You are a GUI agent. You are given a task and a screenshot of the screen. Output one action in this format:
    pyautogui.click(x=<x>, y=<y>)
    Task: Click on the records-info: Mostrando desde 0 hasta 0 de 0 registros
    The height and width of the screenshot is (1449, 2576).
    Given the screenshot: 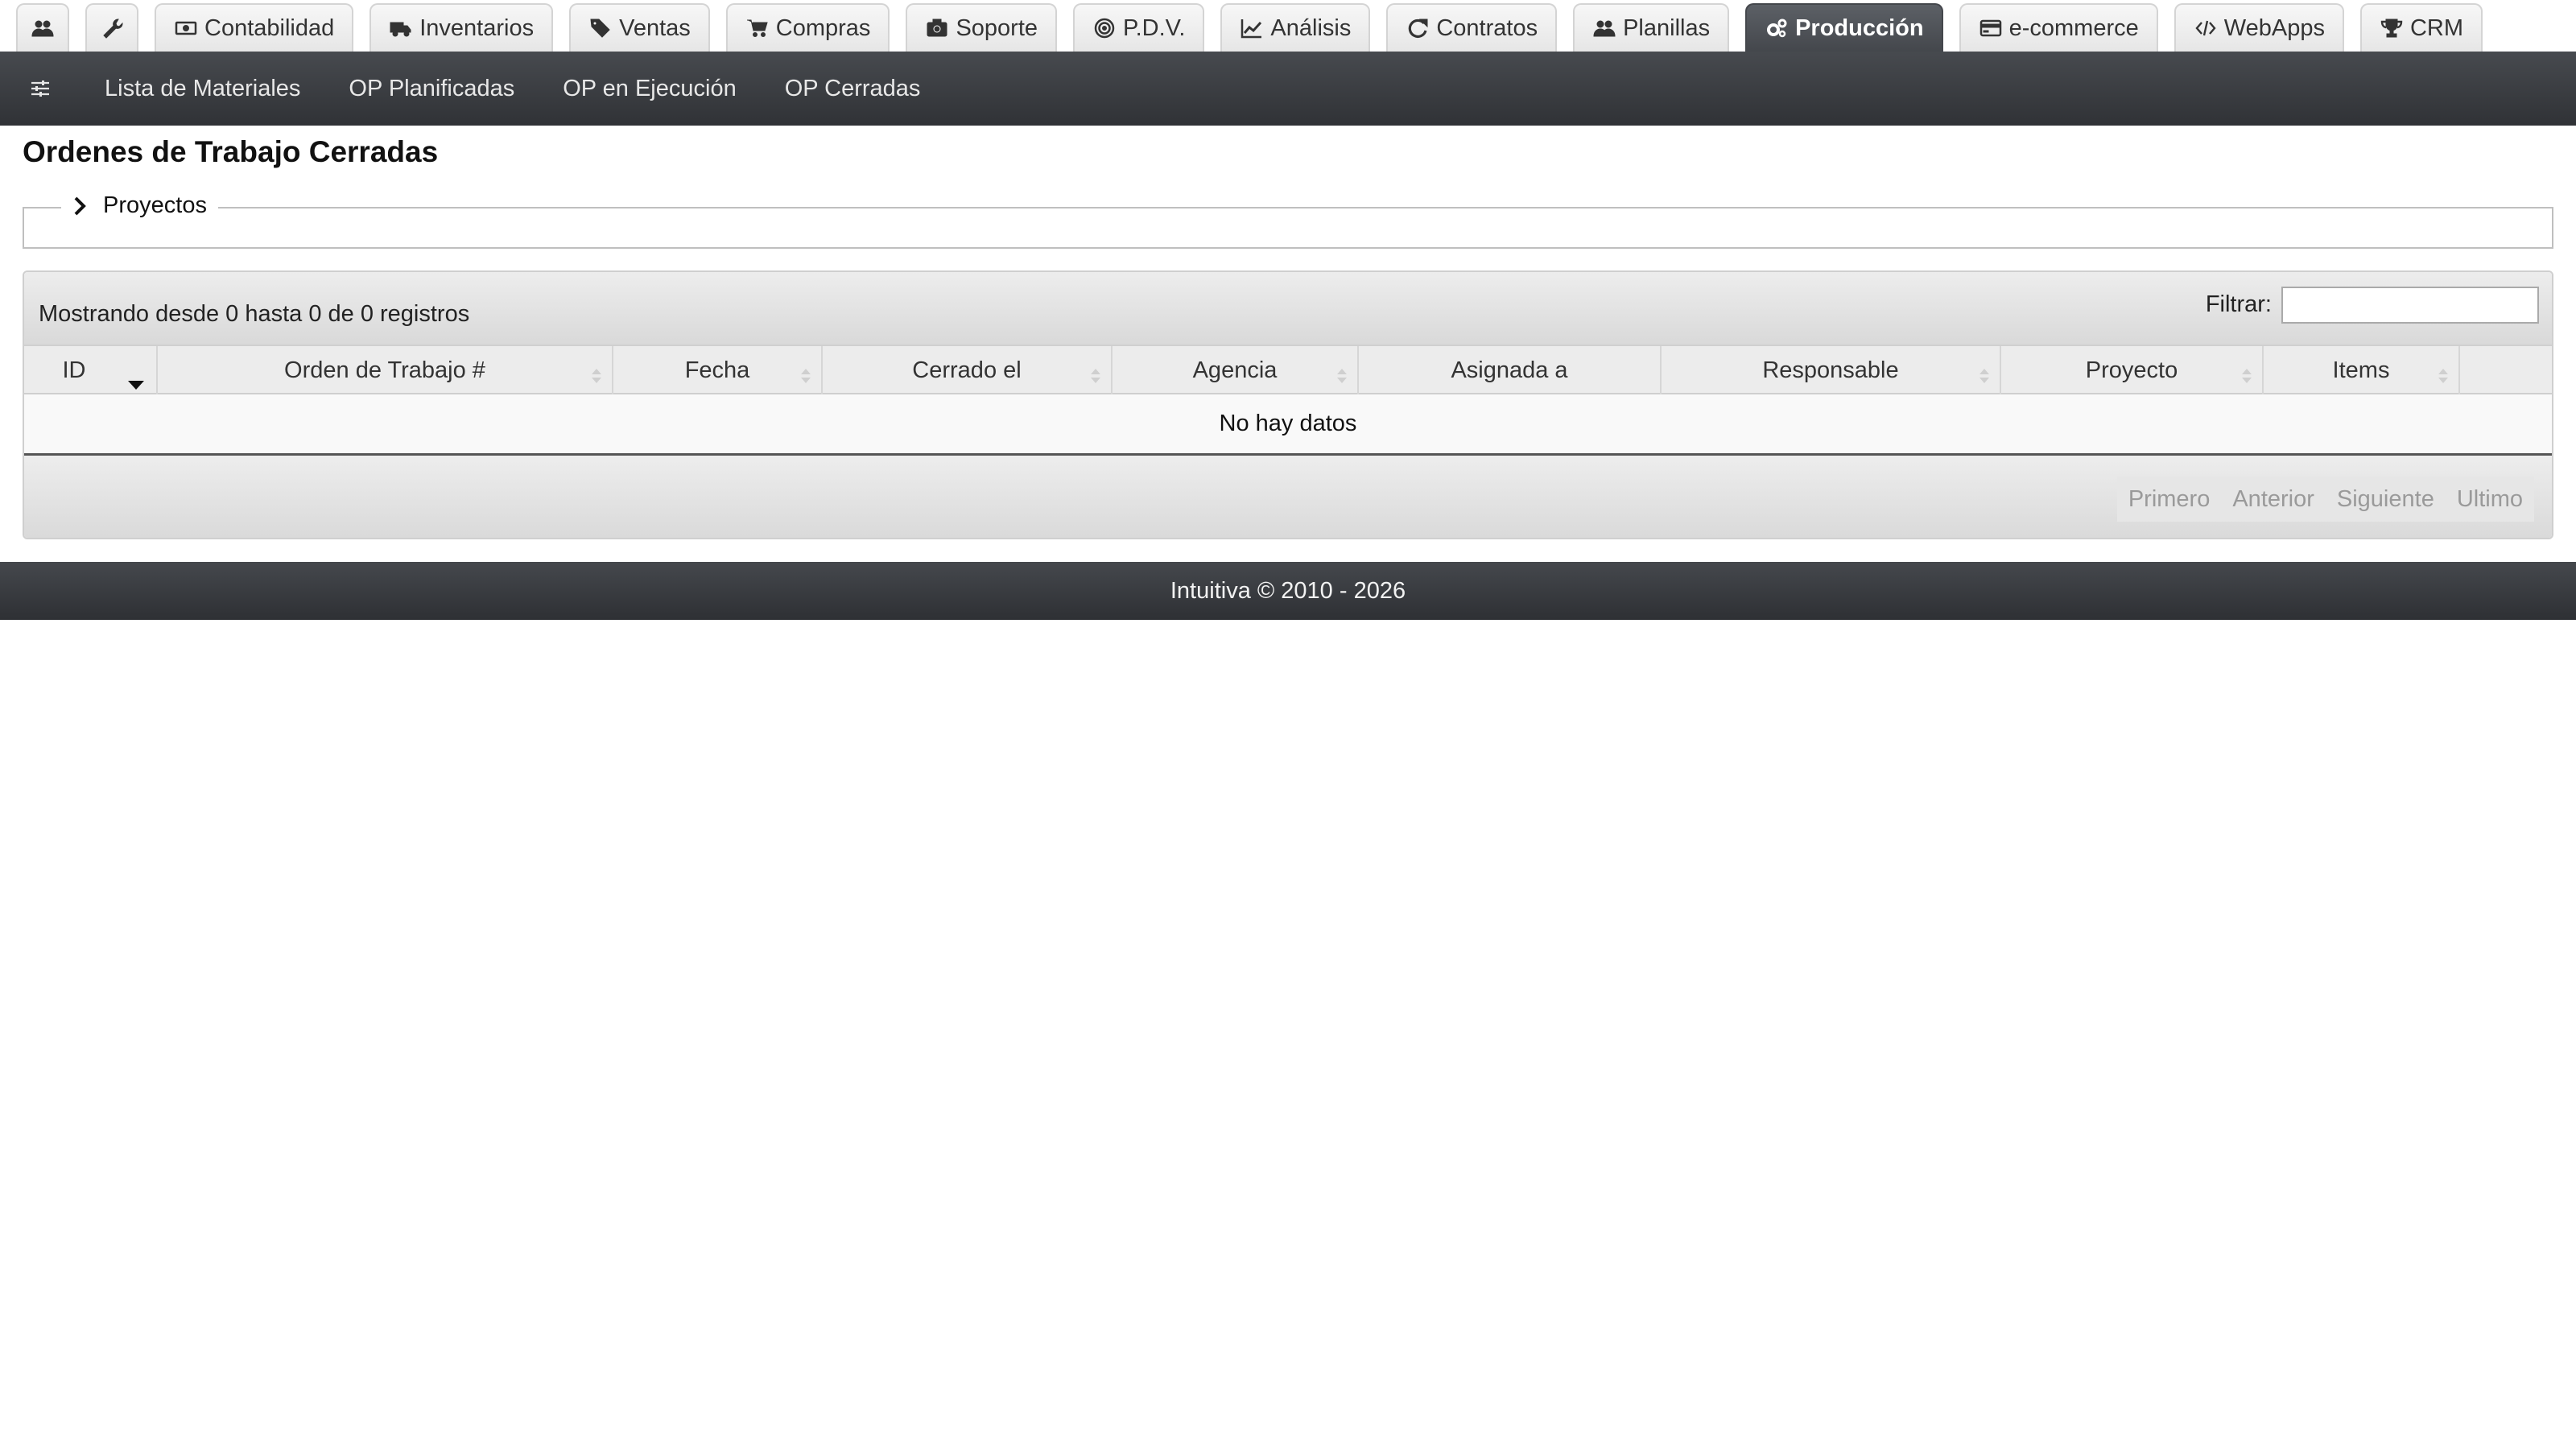 What is the action you would take?
    pyautogui.click(x=254, y=314)
    